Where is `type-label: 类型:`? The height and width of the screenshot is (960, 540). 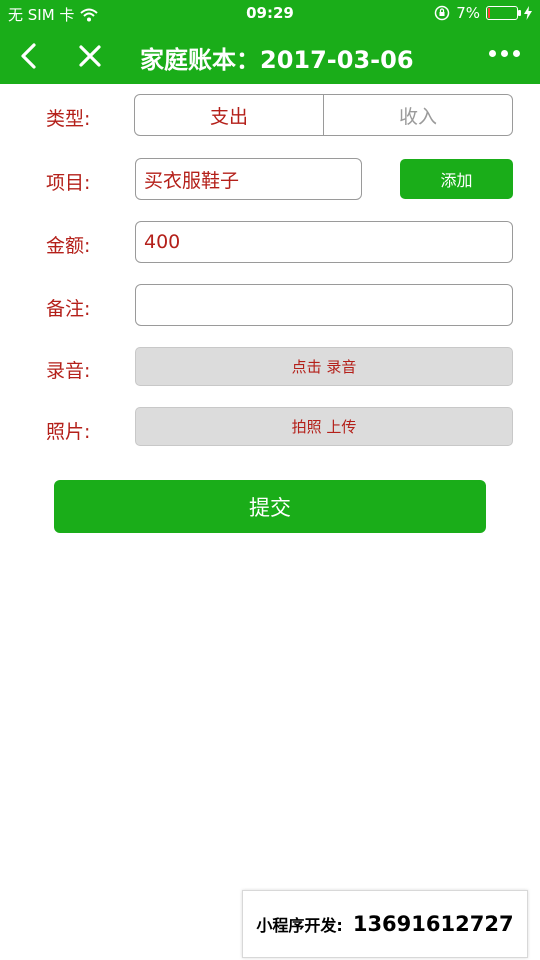
type-label: 类型: is located at coordinates (68, 119).